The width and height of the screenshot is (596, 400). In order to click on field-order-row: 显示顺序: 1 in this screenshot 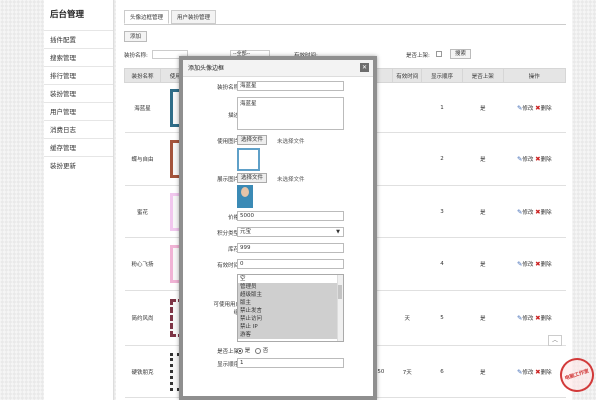, I will do `click(278, 364)`.